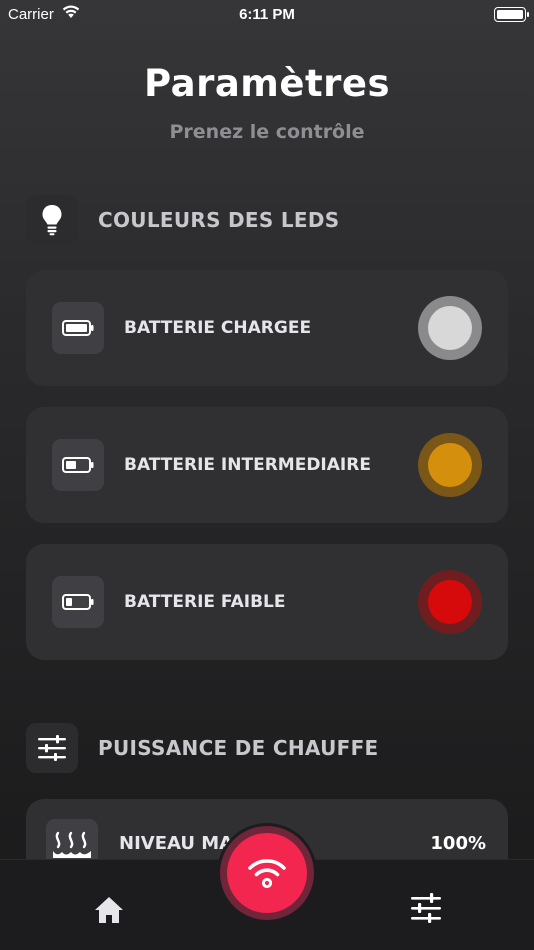 The width and height of the screenshot is (534, 950). I want to click on page-title: Paramètres, so click(266, 83).